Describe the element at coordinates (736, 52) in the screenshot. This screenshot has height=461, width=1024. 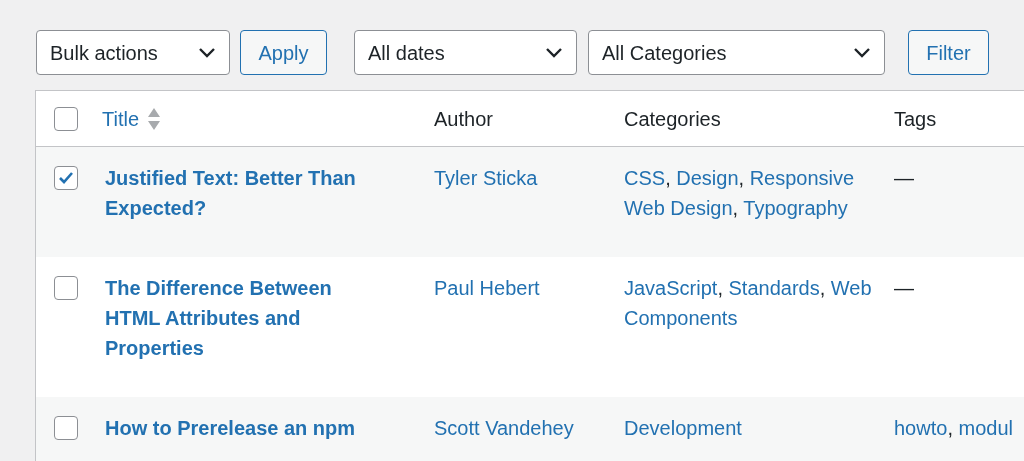
I see `categories-select: All Categories` at that location.